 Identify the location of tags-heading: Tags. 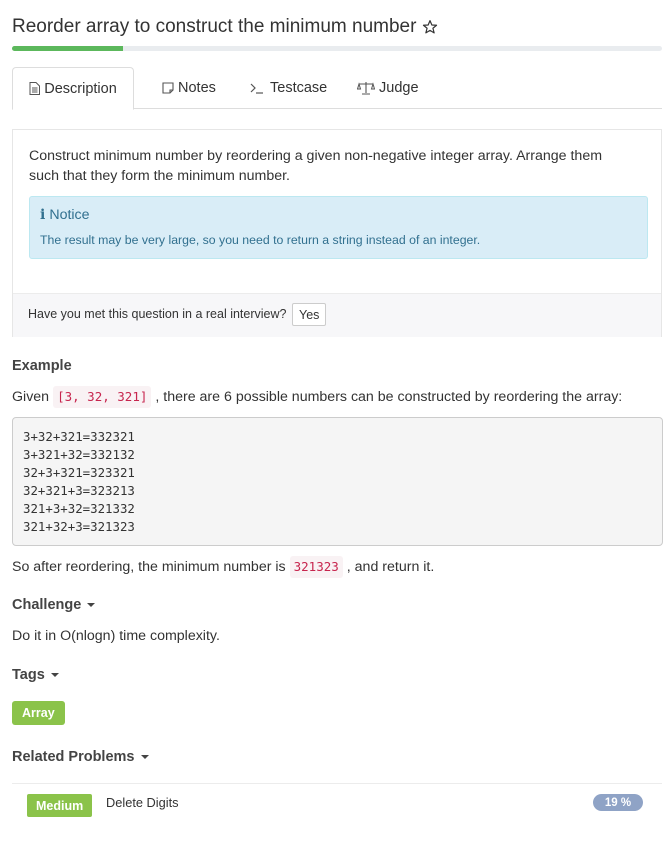
(35, 675).